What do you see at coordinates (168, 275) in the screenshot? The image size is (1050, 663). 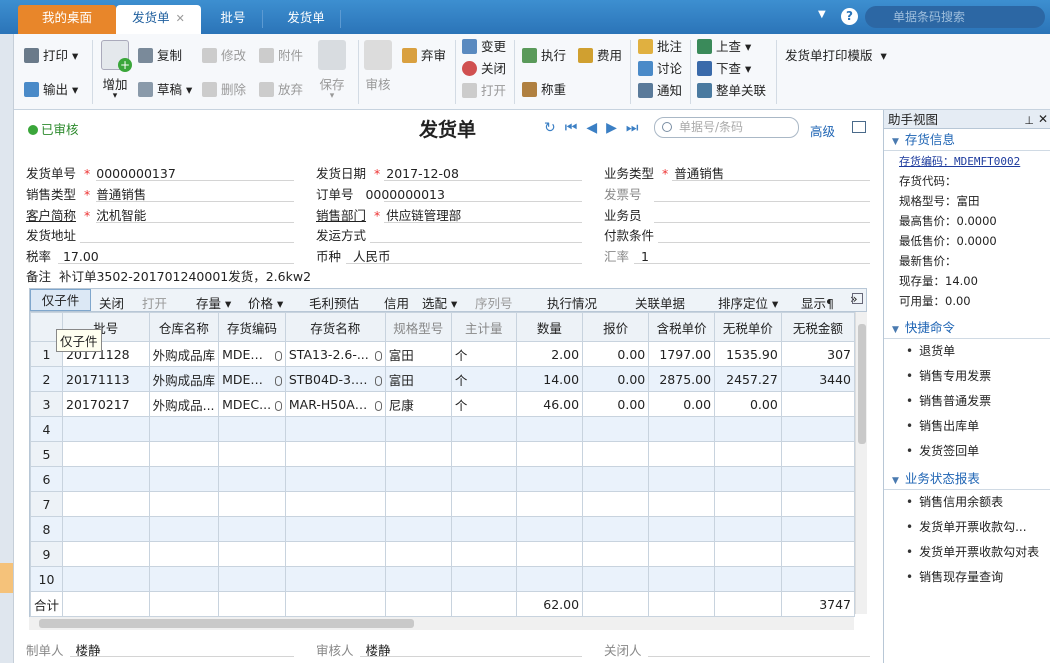 I see `remark-field: 备注 补订单3502-201701240001发货，2.6kw2` at bounding box center [168, 275].